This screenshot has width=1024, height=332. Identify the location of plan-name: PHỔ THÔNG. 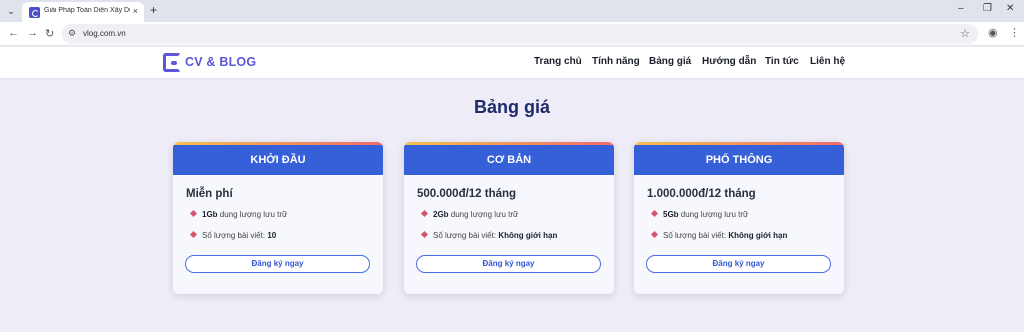
(739, 160).